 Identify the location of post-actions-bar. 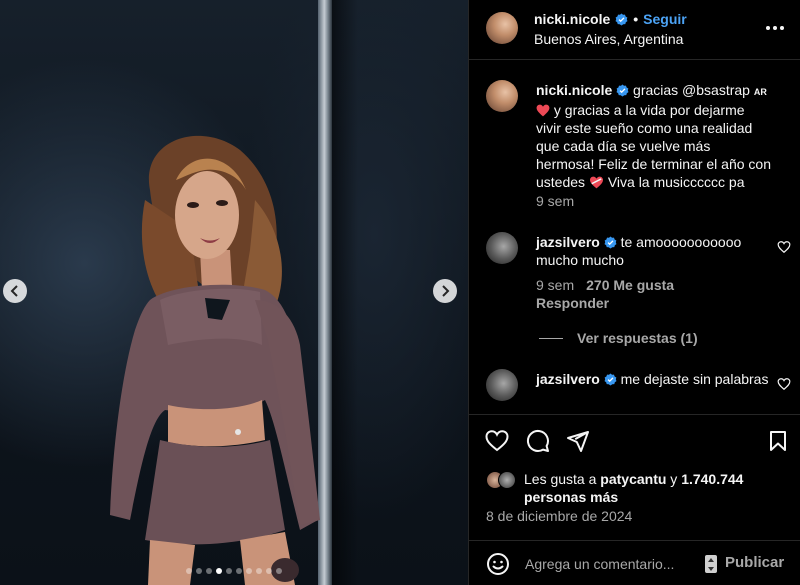
(634, 439).